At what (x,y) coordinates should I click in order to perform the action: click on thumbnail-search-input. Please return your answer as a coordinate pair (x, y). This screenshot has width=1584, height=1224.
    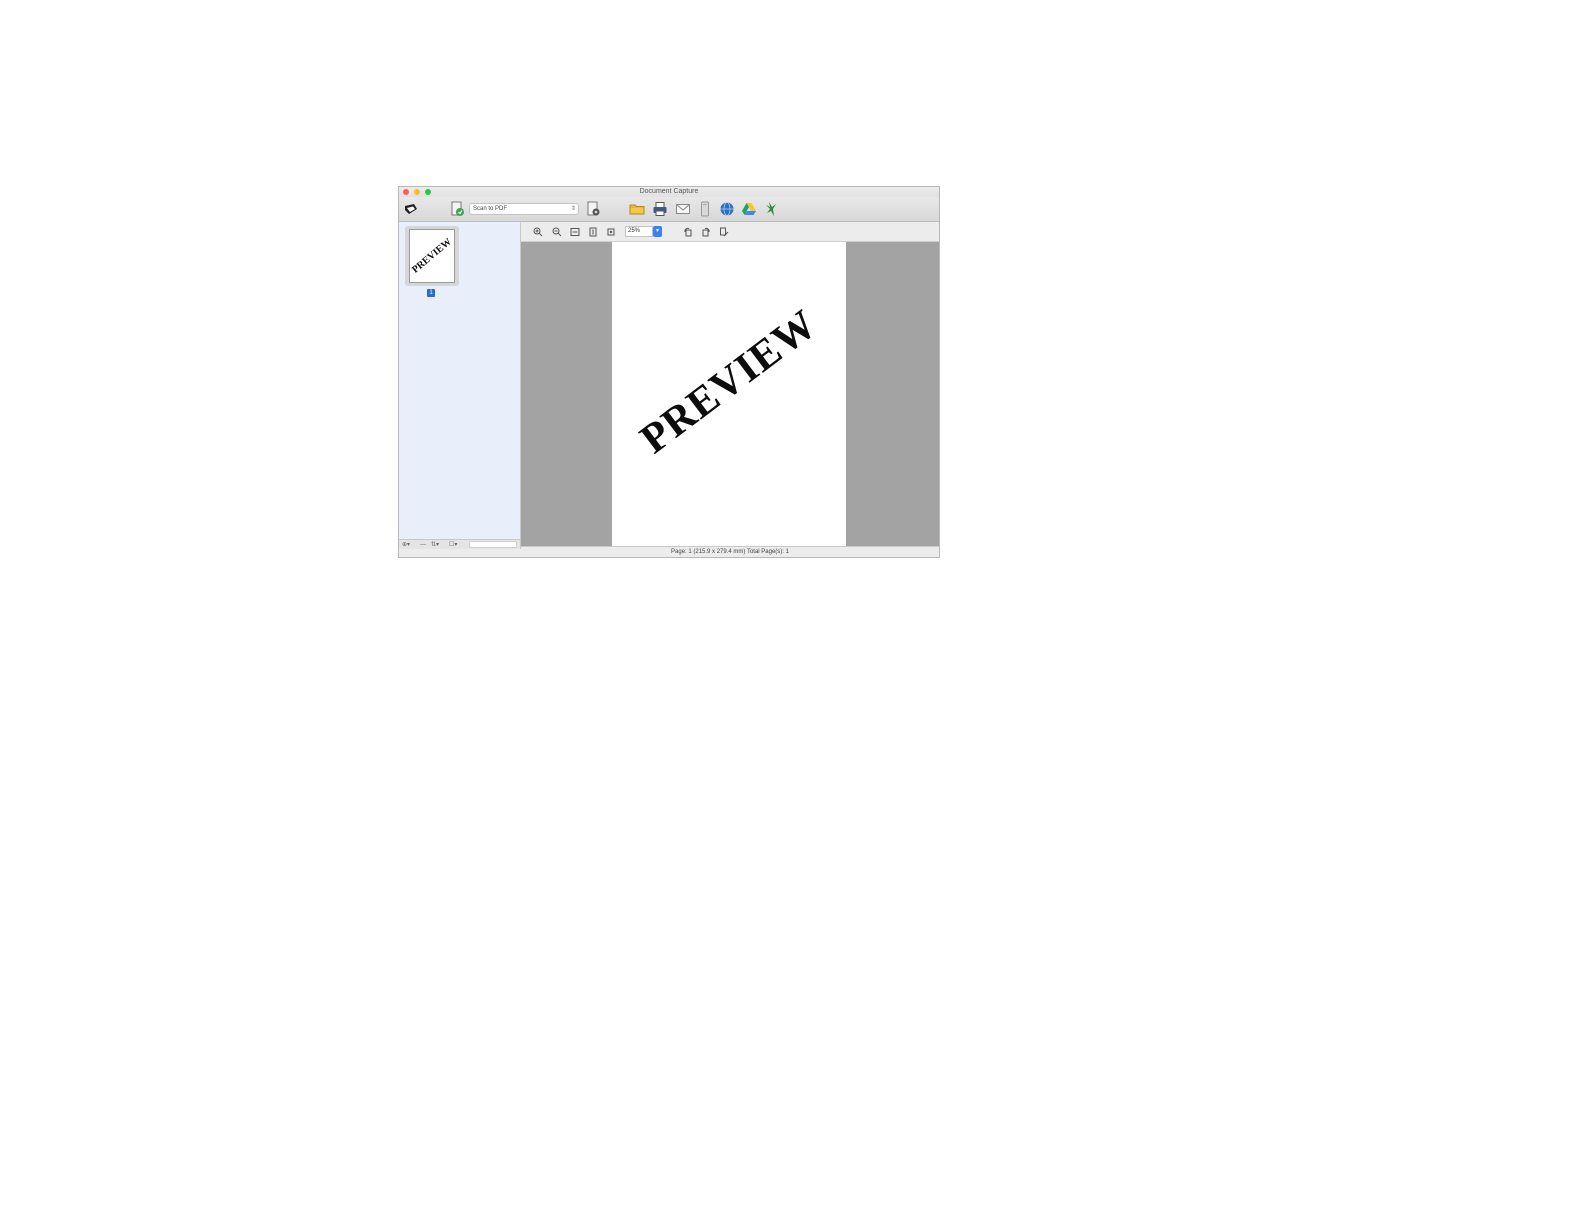
    Looking at the image, I should click on (493, 544).